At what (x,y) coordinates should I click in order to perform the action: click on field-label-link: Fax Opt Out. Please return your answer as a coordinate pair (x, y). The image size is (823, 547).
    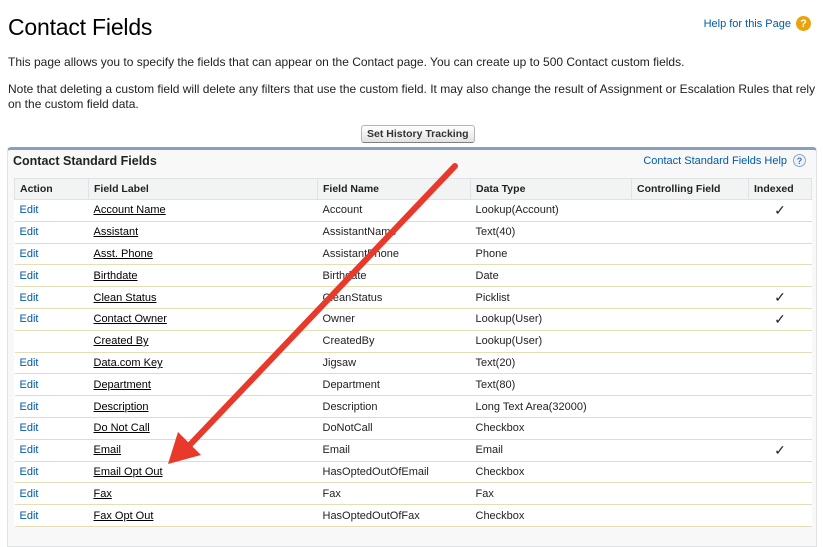
    Looking at the image, I should click on (124, 516).